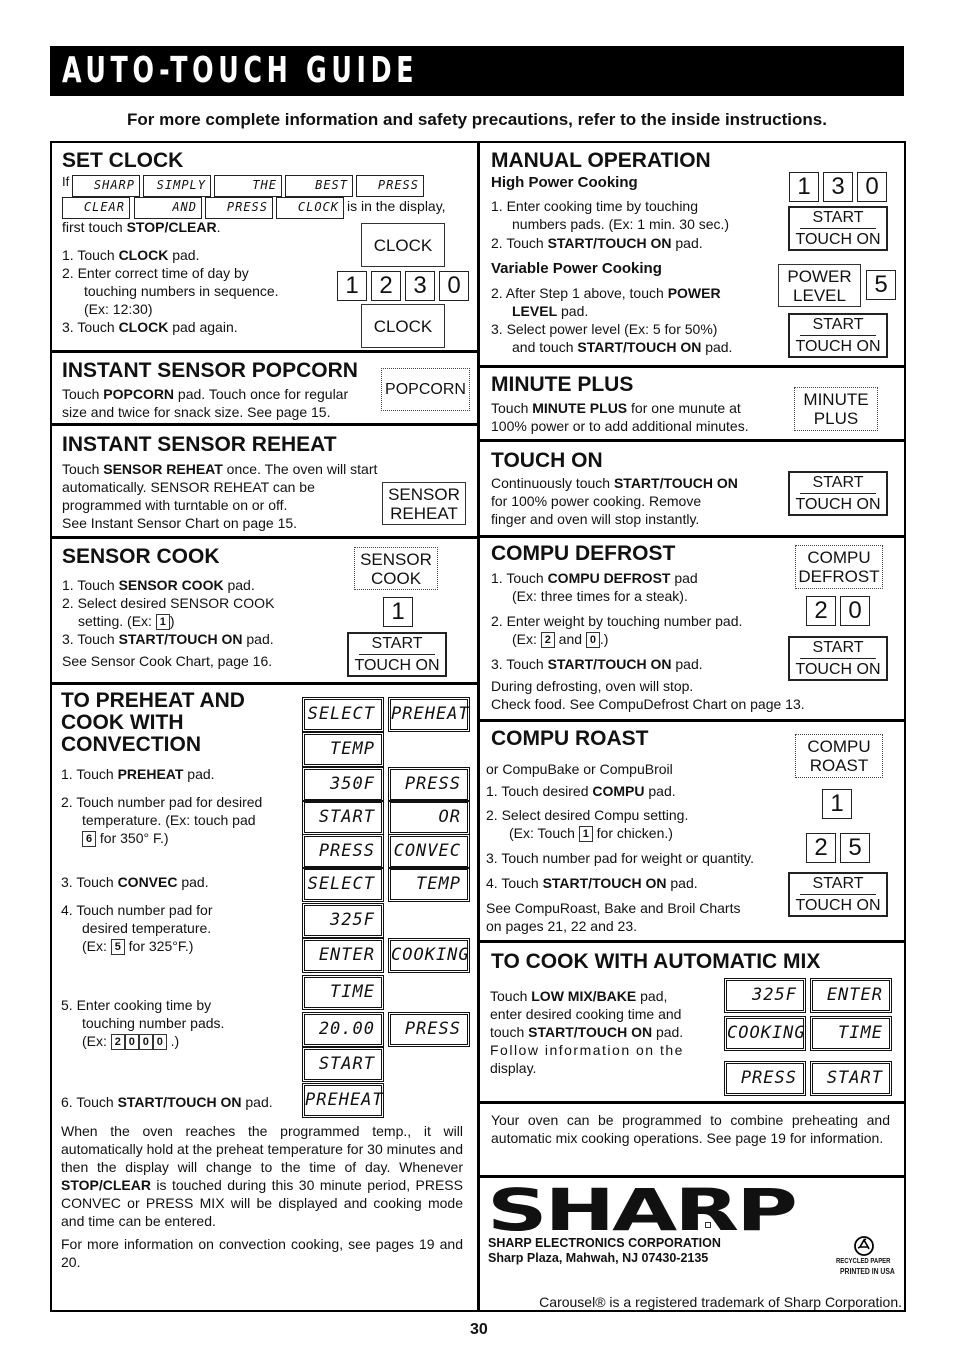 This screenshot has height=1363, width=954. Describe the element at coordinates (168, 639) in the screenshot. I see `step-3: 3. Touch START/TOUCH ON pad.` at that location.